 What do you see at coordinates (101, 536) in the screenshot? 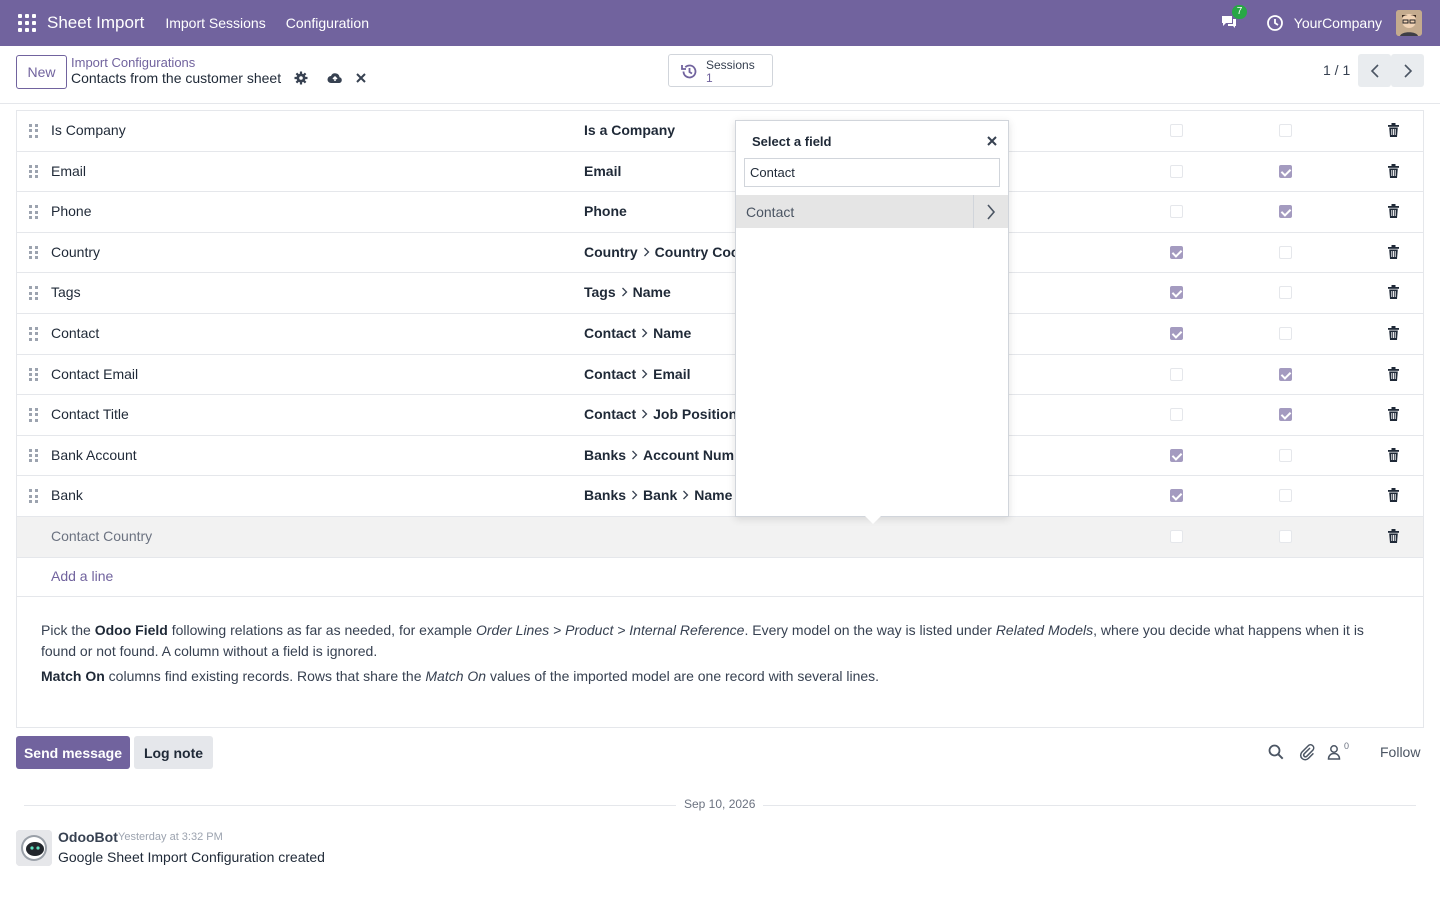
I see `sheet-column-name: Contact Country` at bounding box center [101, 536].